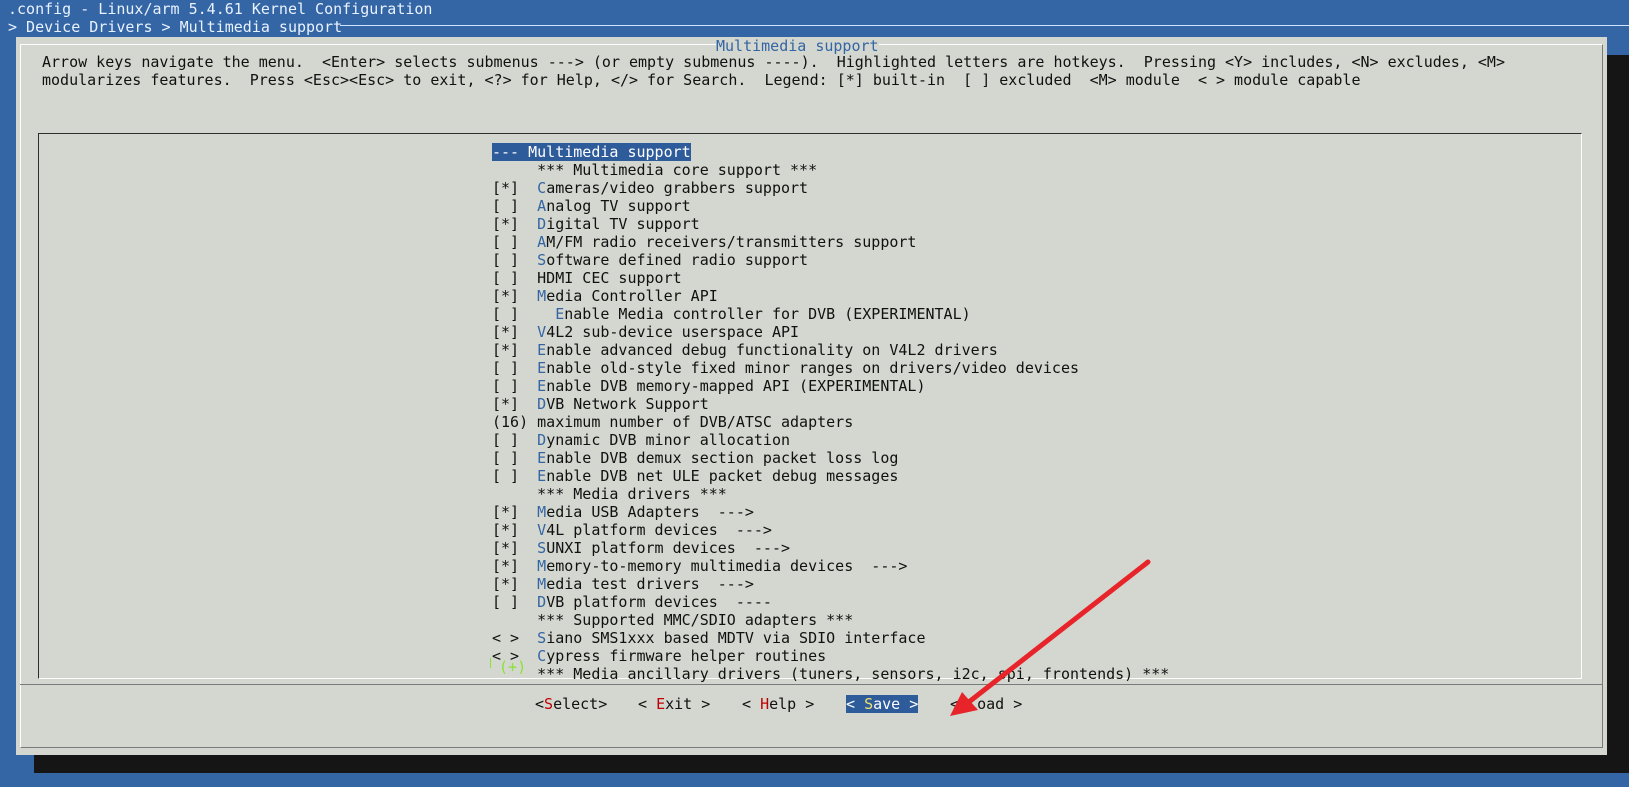 Image resolution: width=1629 pixels, height=787 pixels. I want to click on menu-item-hotkey: M, so click(542, 296).